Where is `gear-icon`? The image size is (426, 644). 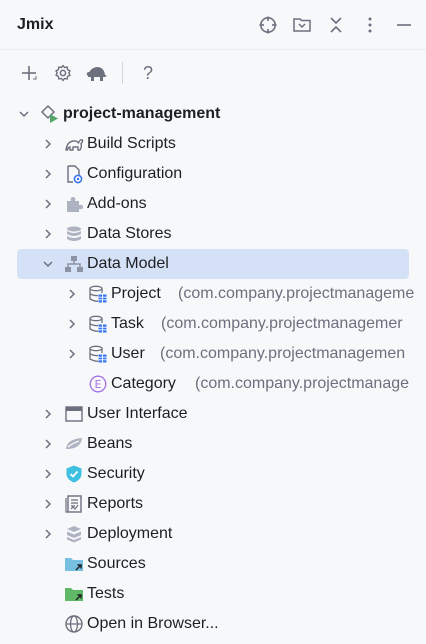
gear-icon is located at coordinates (63, 73).